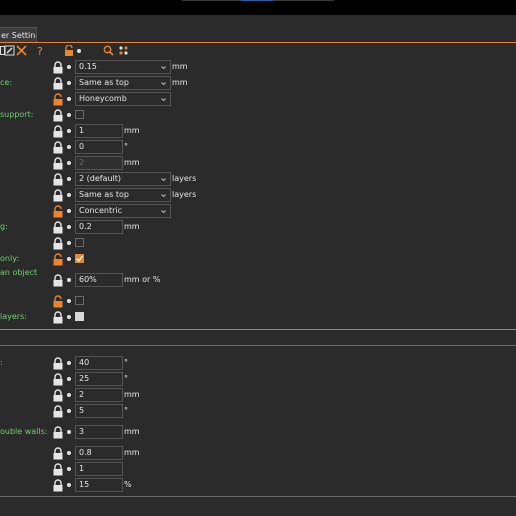 Image resolution: width=516 pixels, height=516 pixels. I want to click on setting-input: 60%, so click(99, 280).